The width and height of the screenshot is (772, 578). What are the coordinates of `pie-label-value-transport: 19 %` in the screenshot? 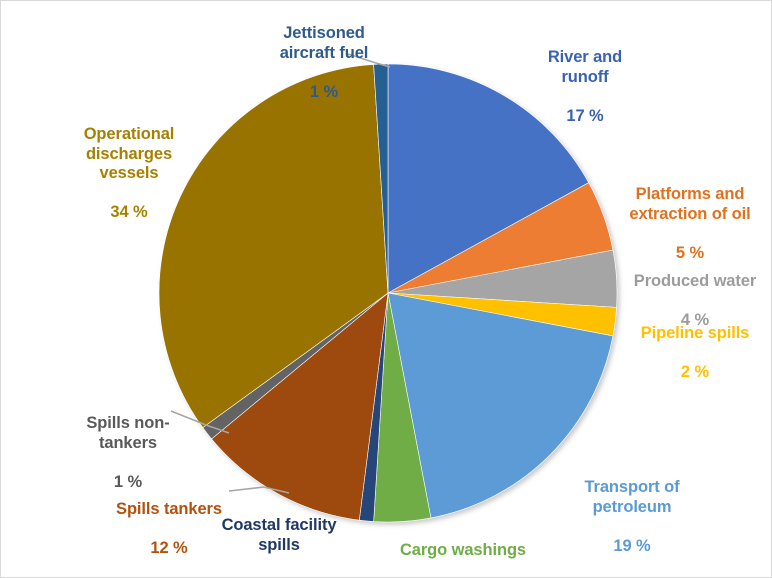 It's located at (632, 545).